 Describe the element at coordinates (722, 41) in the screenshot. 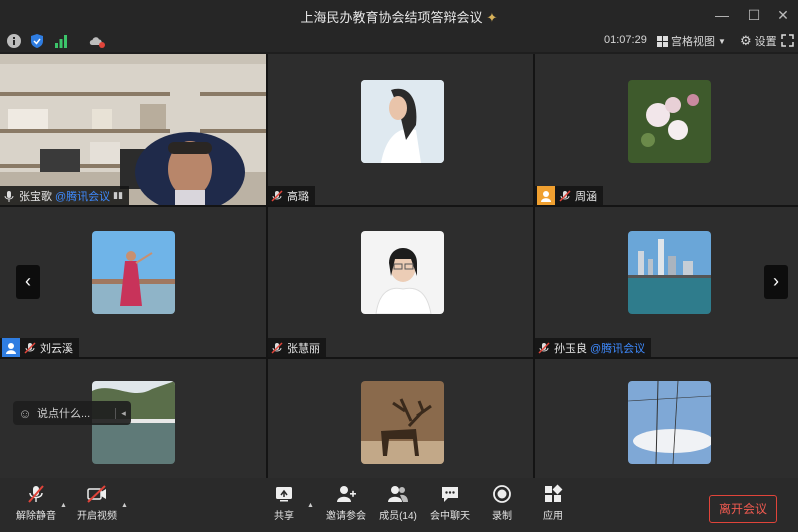

I see `chevron-down-icon: ▼` at that location.